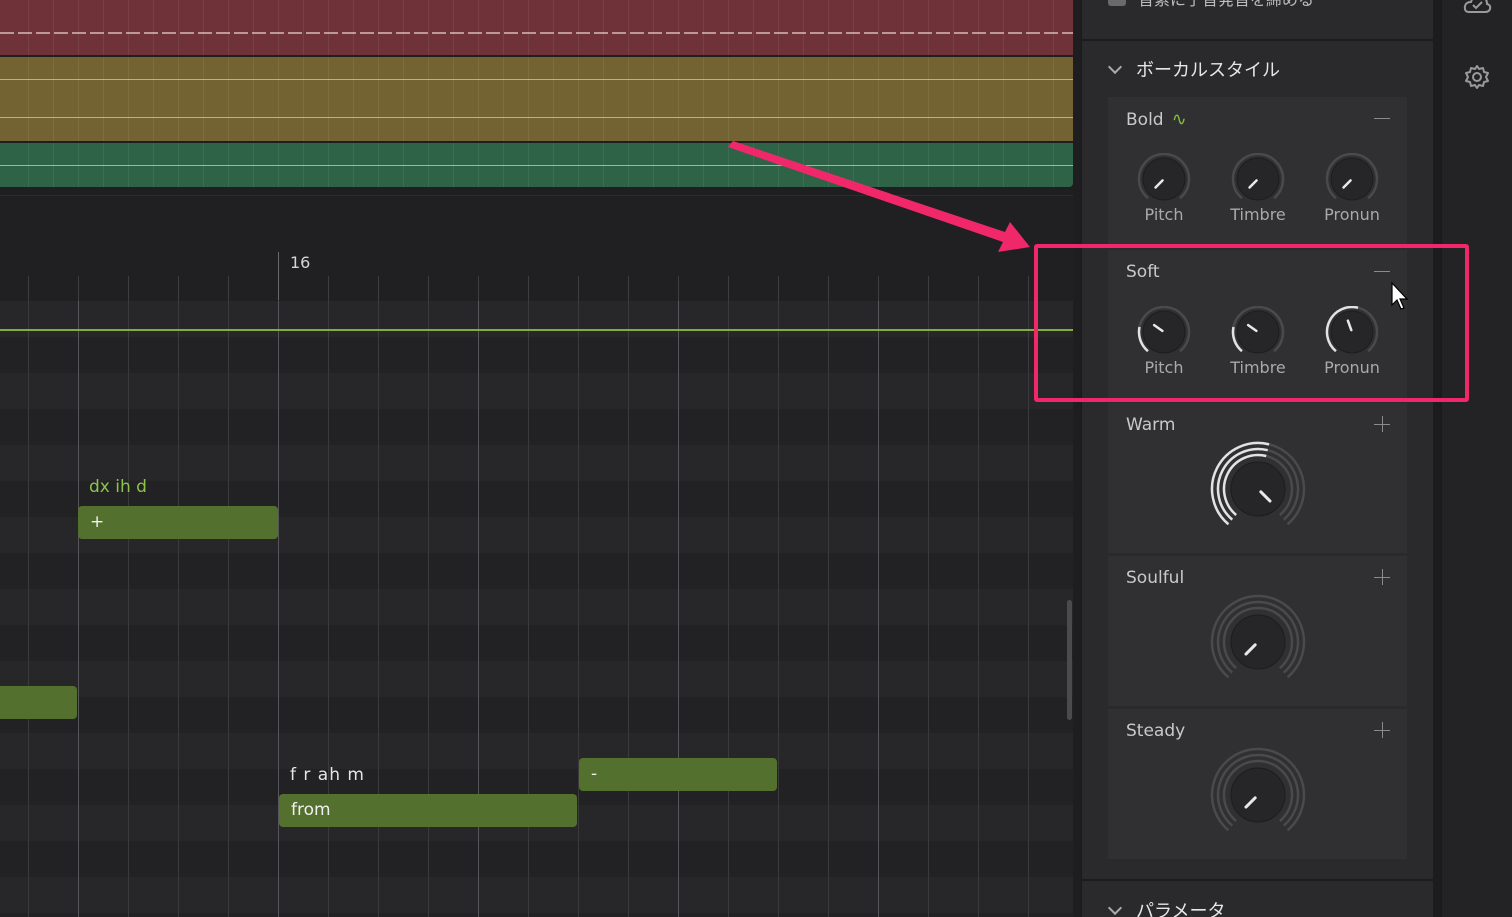 The width and height of the screenshot is (1512, 917). What do you see at coordinates (678, 774) in the screenshot?
I see `note-block: -` at bounding box center [678, 774].